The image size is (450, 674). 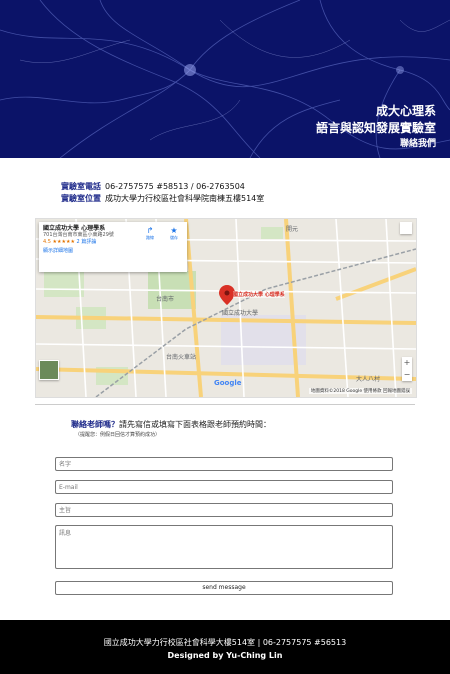 What do you see at coordinates (225, 404) in the screenshot?
I see `section-divider` at bounding box center [225, 404].